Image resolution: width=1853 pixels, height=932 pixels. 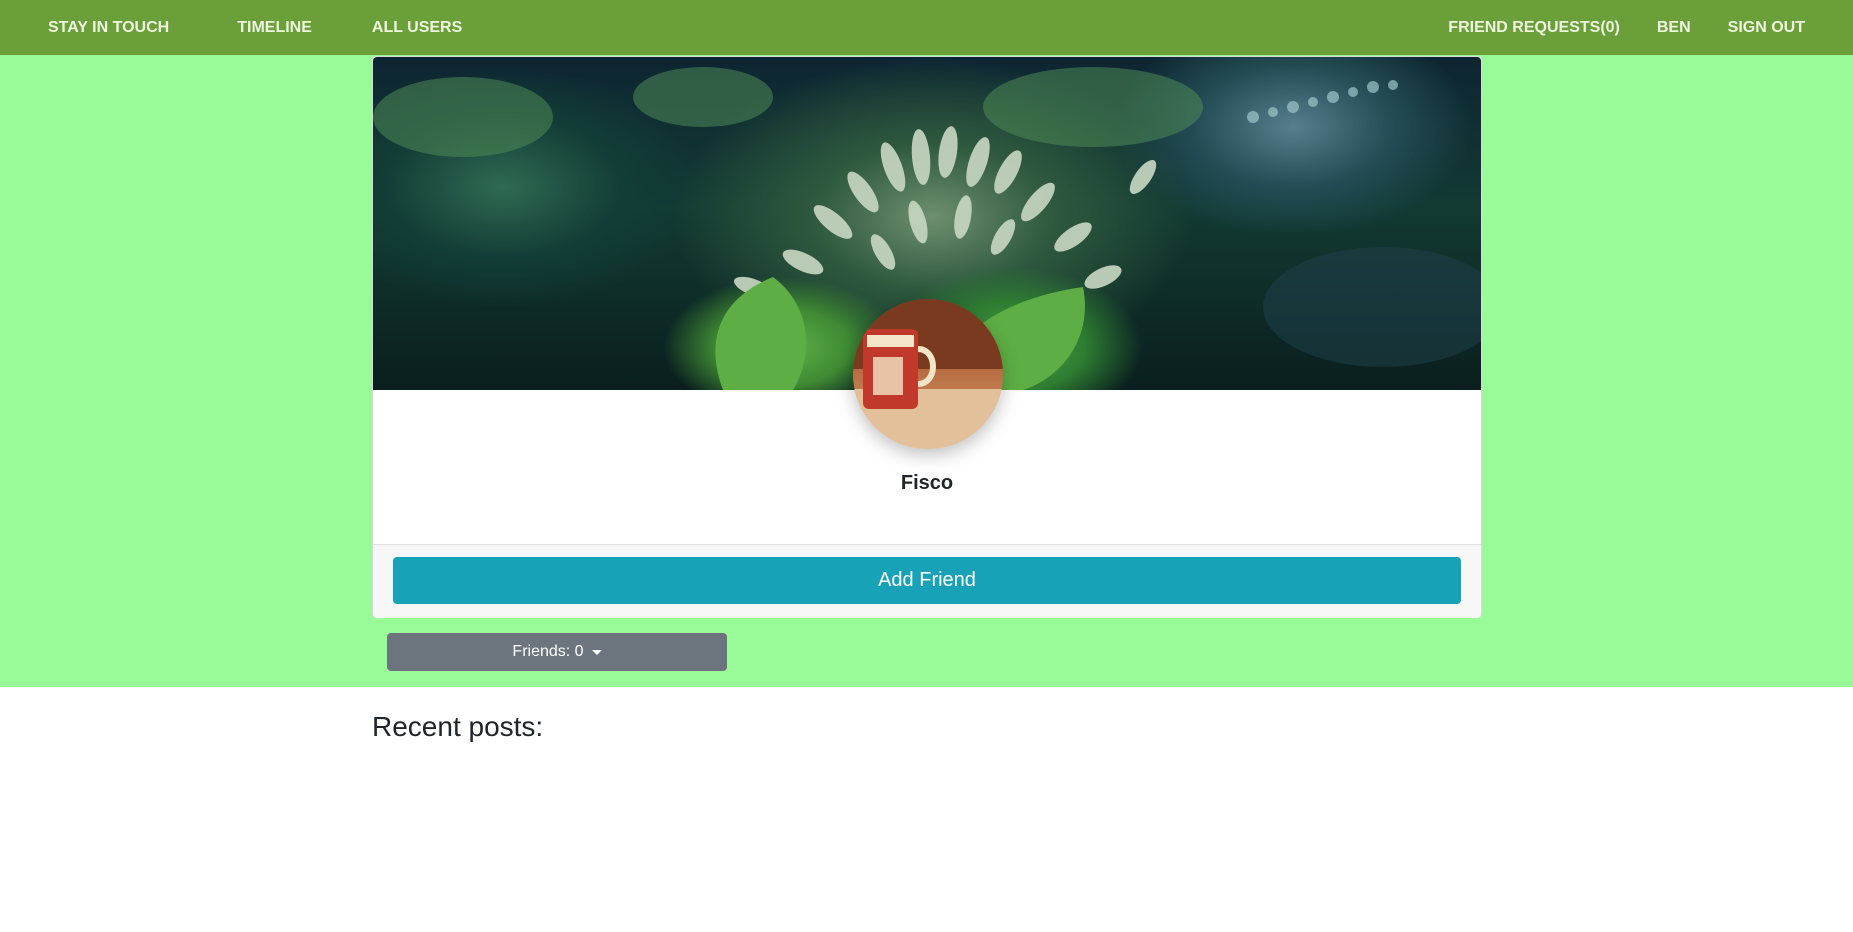 I want to click on profile-card-footer: Add Friend, so click(x=927, y=581).